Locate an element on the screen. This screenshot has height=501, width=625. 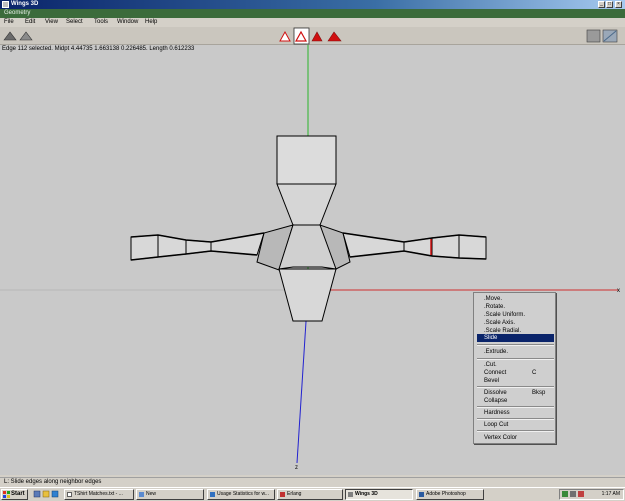
toolbar is located at coordinates (312, 36).